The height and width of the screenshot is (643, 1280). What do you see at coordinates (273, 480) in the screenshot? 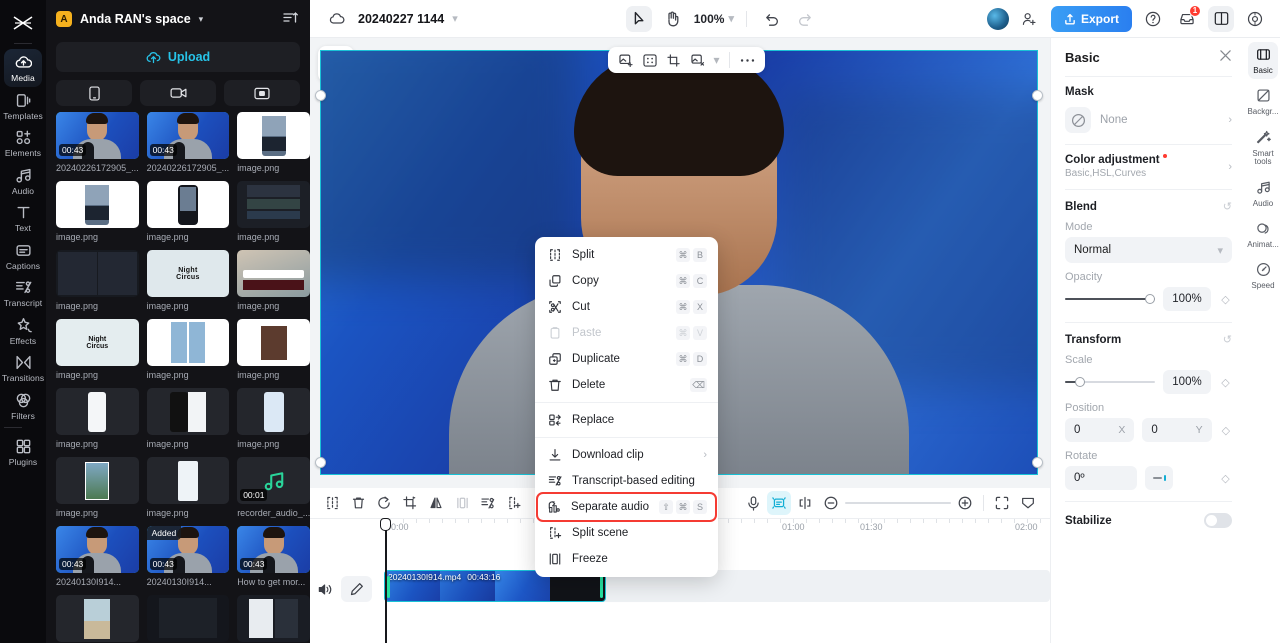
I see `media-thumbnail: 00:01` at bounding box center [273, 480].